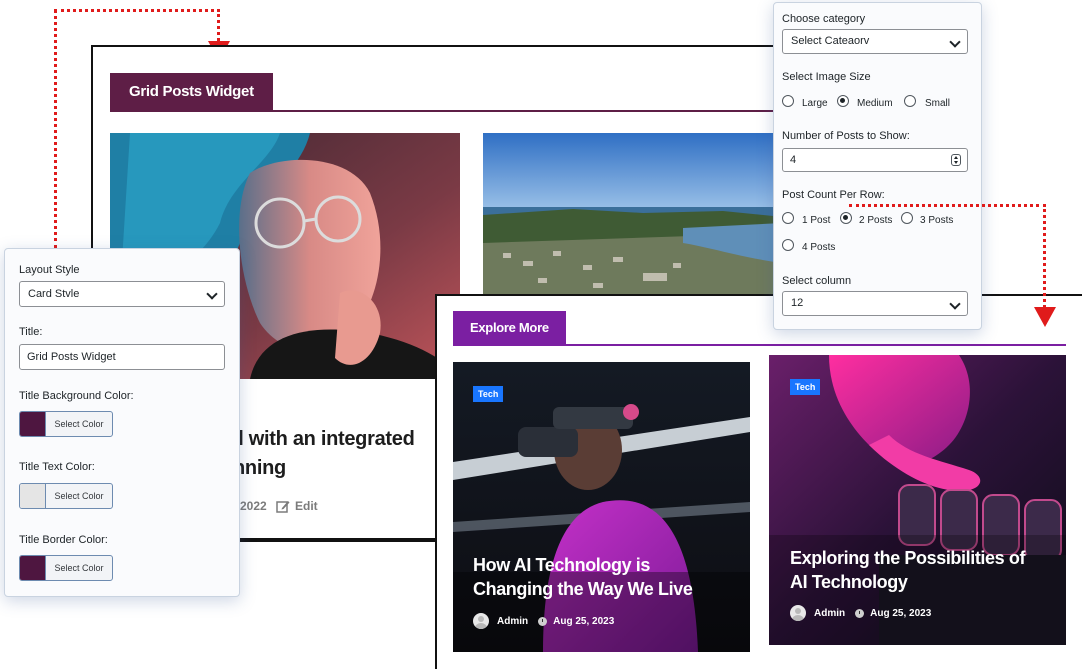 The width and height of the screenshot is (1082, 669). I want to click on radio-4-posts, so click(788, 245).